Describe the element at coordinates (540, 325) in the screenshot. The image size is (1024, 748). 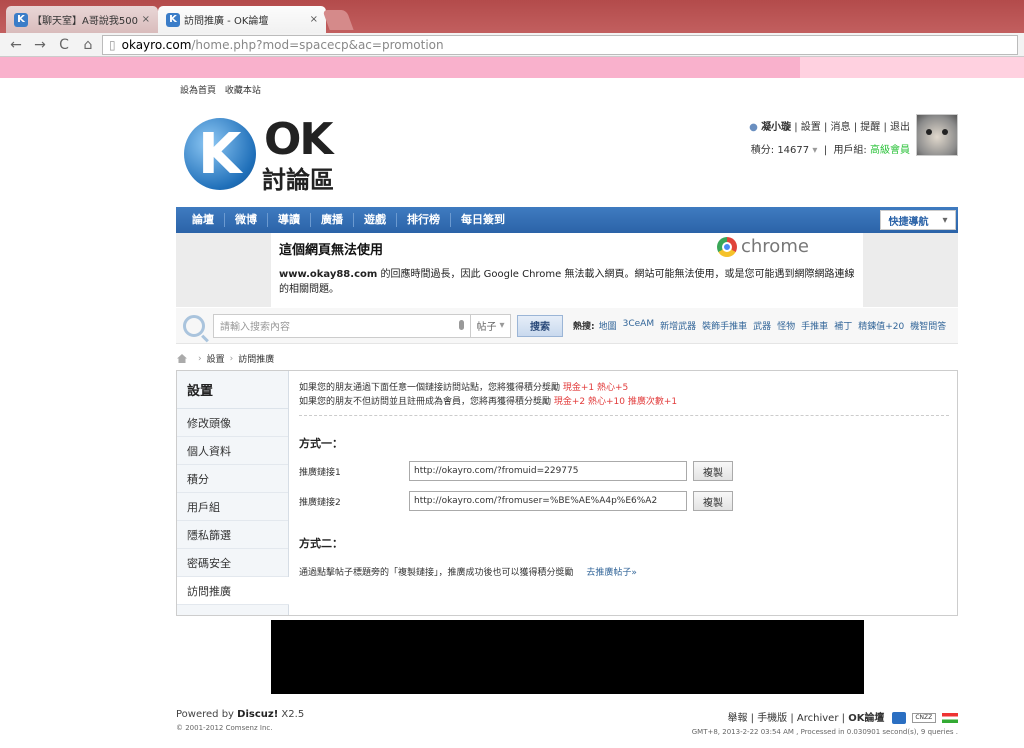
I see `search-button: 搜索` at that location.